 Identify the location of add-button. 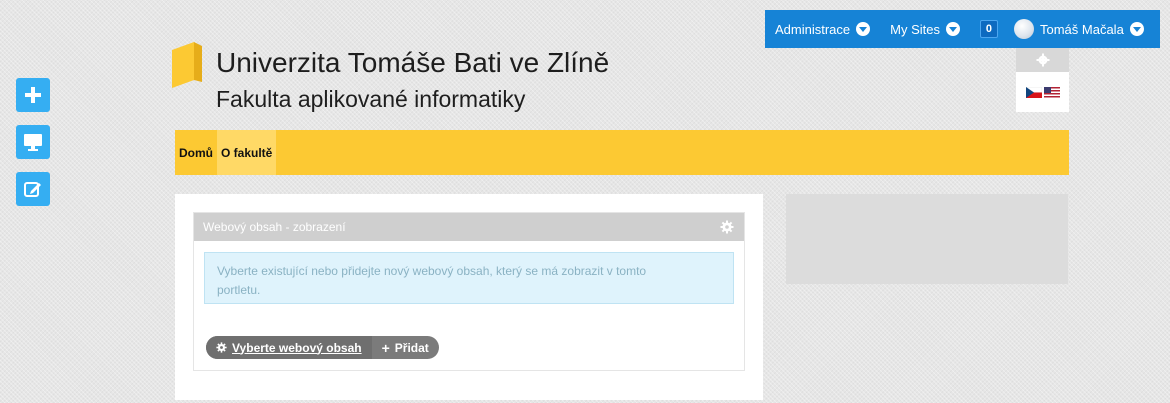
(33, 95).